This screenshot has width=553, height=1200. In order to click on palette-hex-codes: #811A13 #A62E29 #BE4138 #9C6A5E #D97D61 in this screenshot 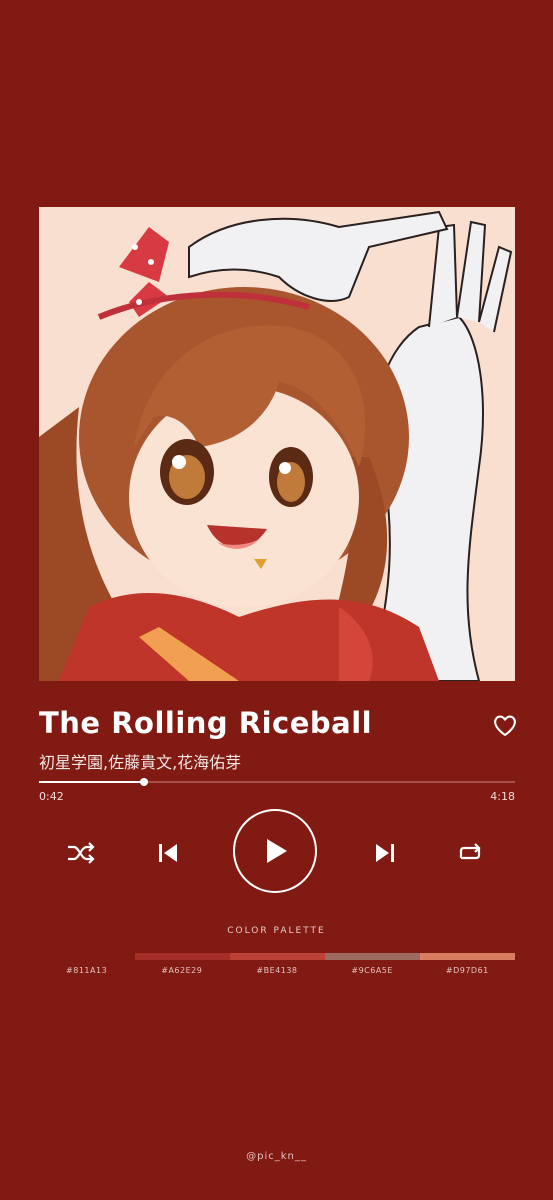, I will do `click(277, 970)`.